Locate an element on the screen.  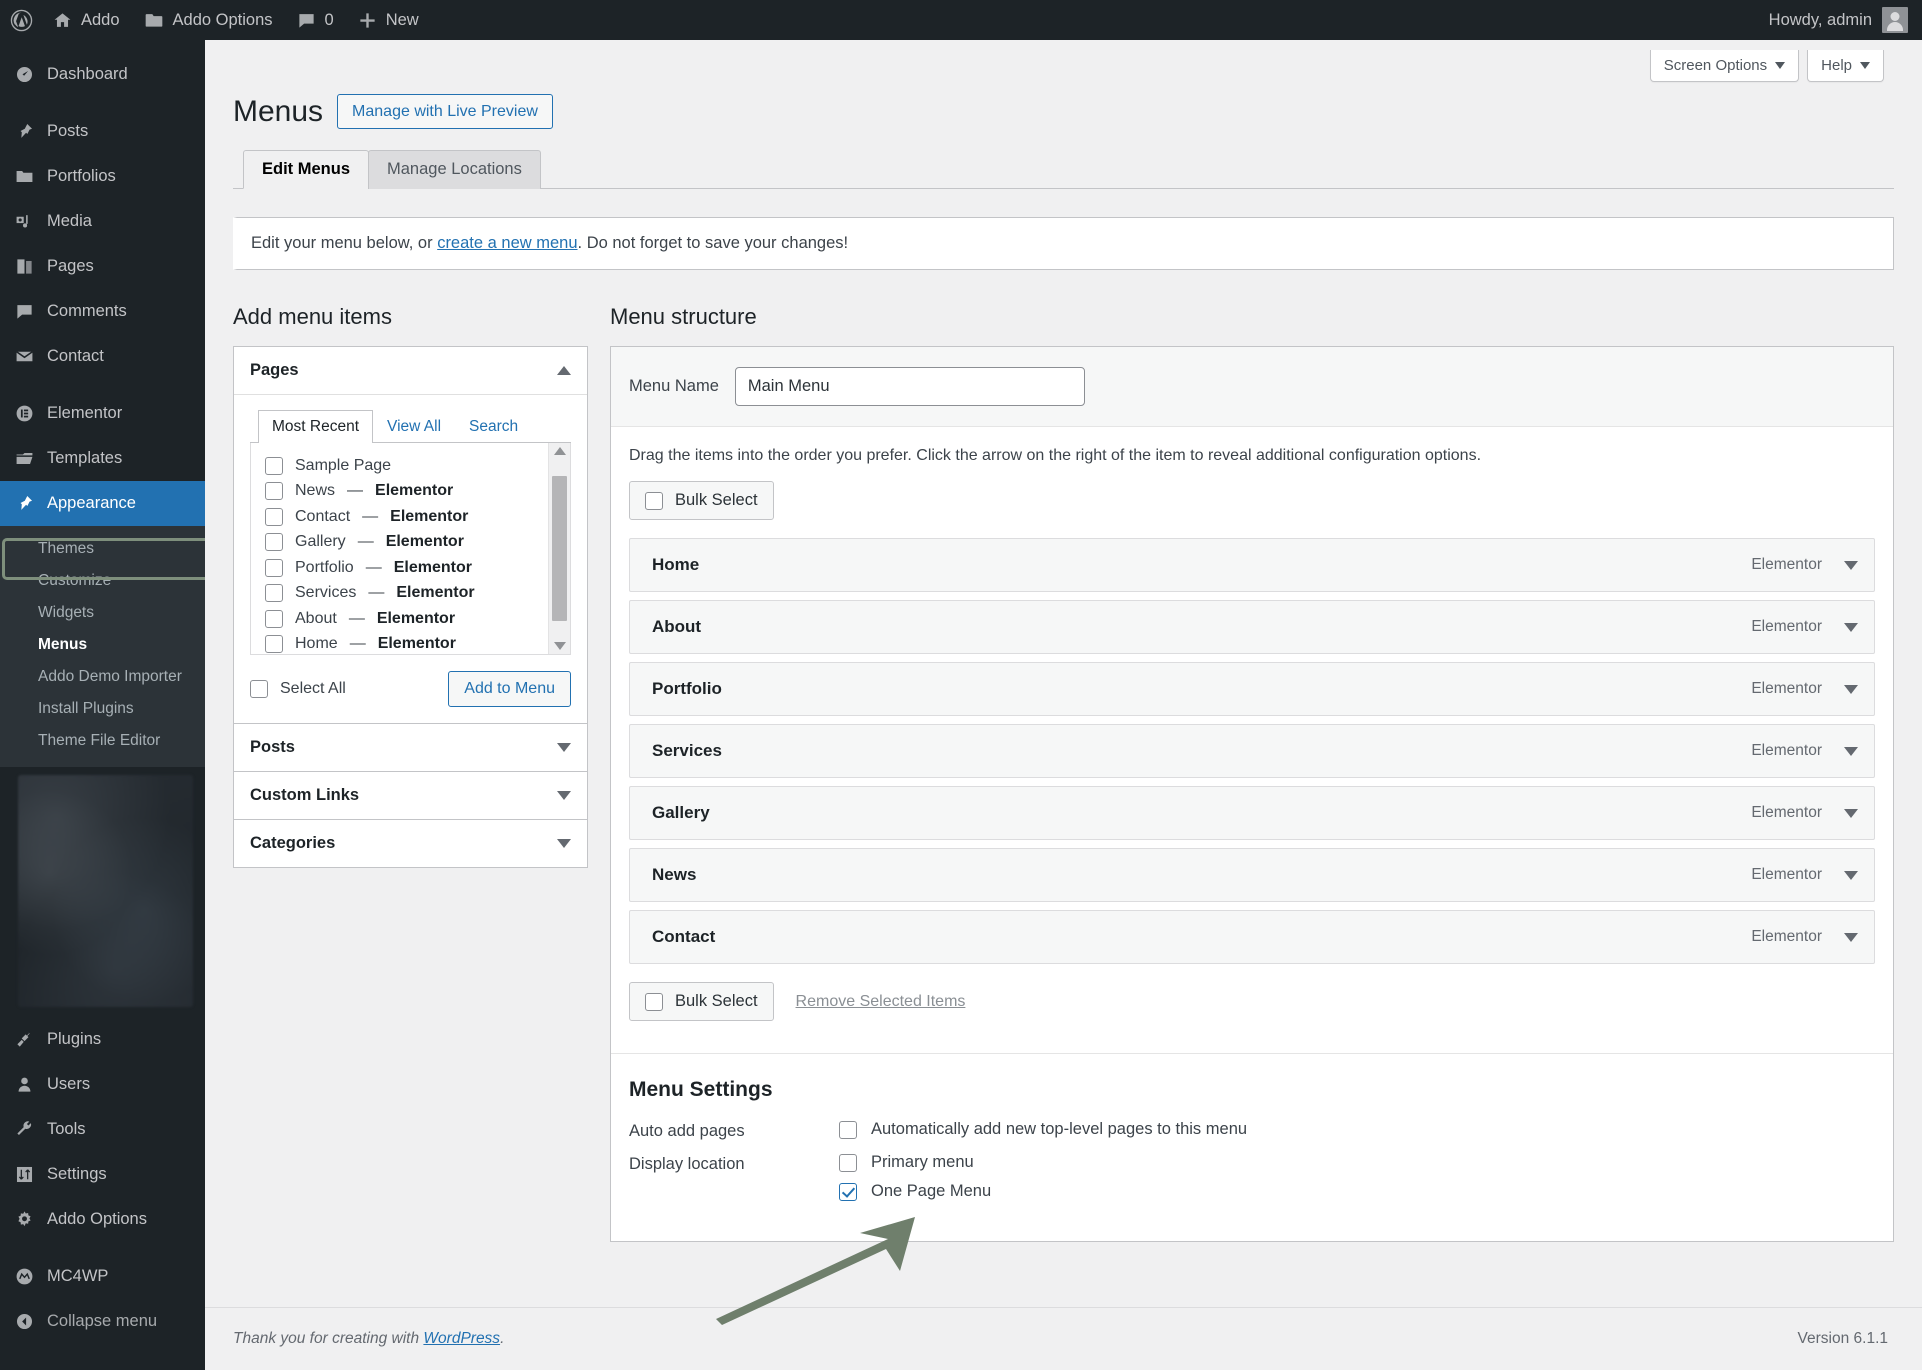
tab-manage-locations: Manage Locations is located at coordinates (454, 170).